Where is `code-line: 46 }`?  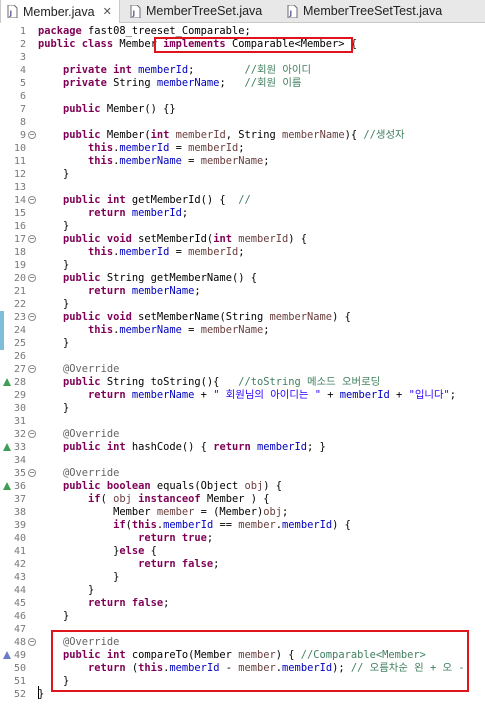 code-line: 46 } is located at coordinates (242, 616).